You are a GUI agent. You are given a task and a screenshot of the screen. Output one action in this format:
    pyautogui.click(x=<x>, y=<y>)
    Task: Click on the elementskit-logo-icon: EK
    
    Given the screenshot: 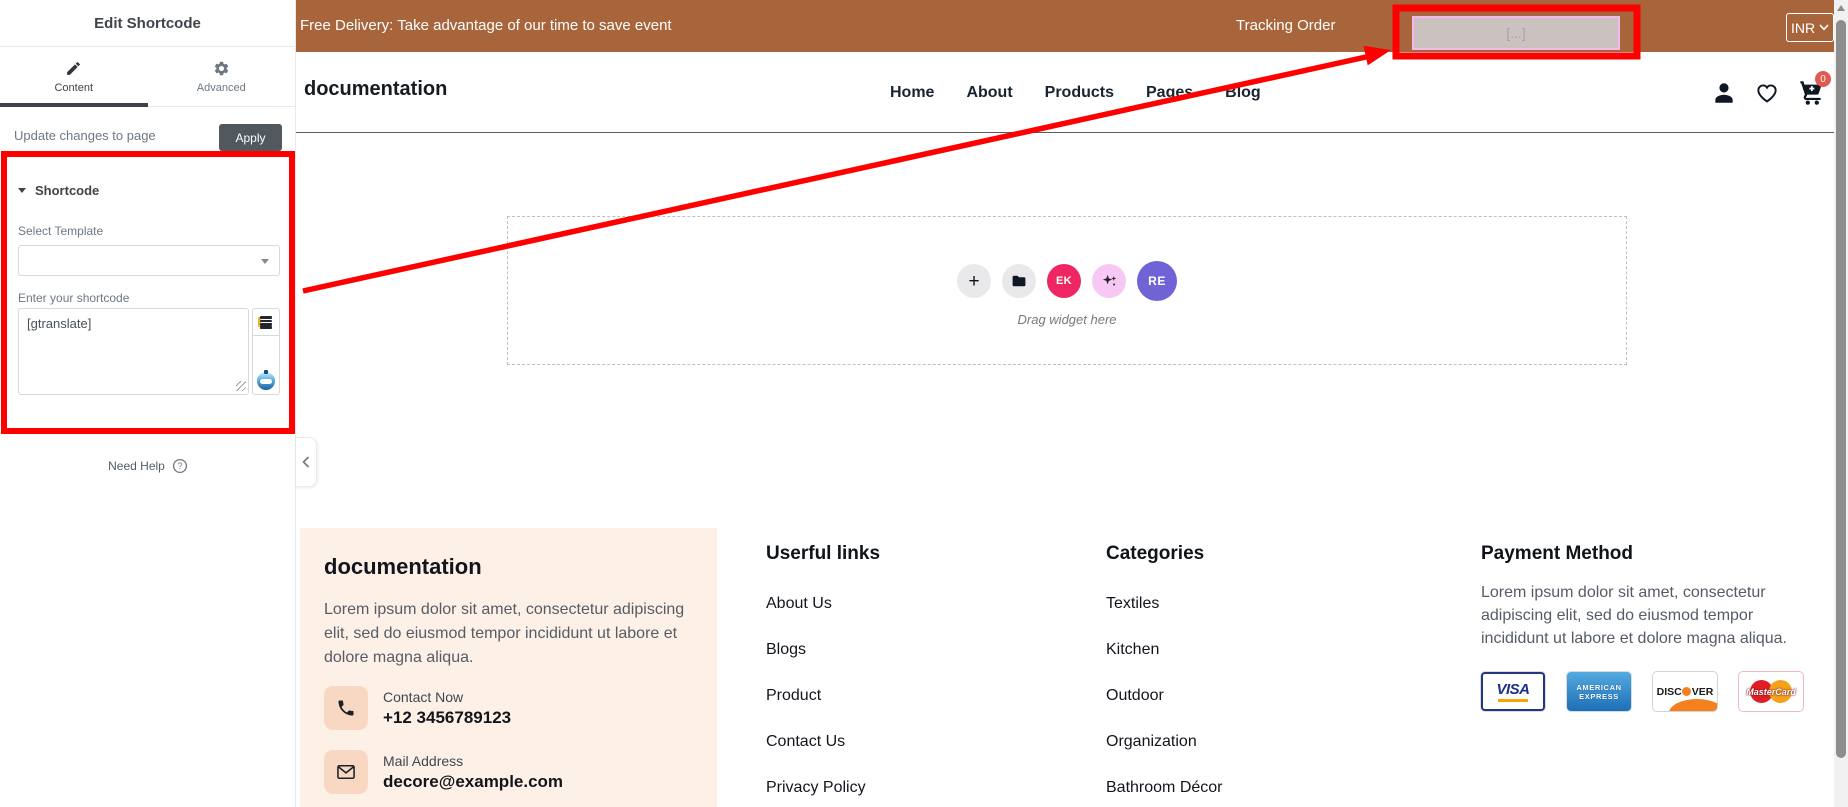 What is the action you would take?
    pyautogui.click(x=1064, y=281)
    